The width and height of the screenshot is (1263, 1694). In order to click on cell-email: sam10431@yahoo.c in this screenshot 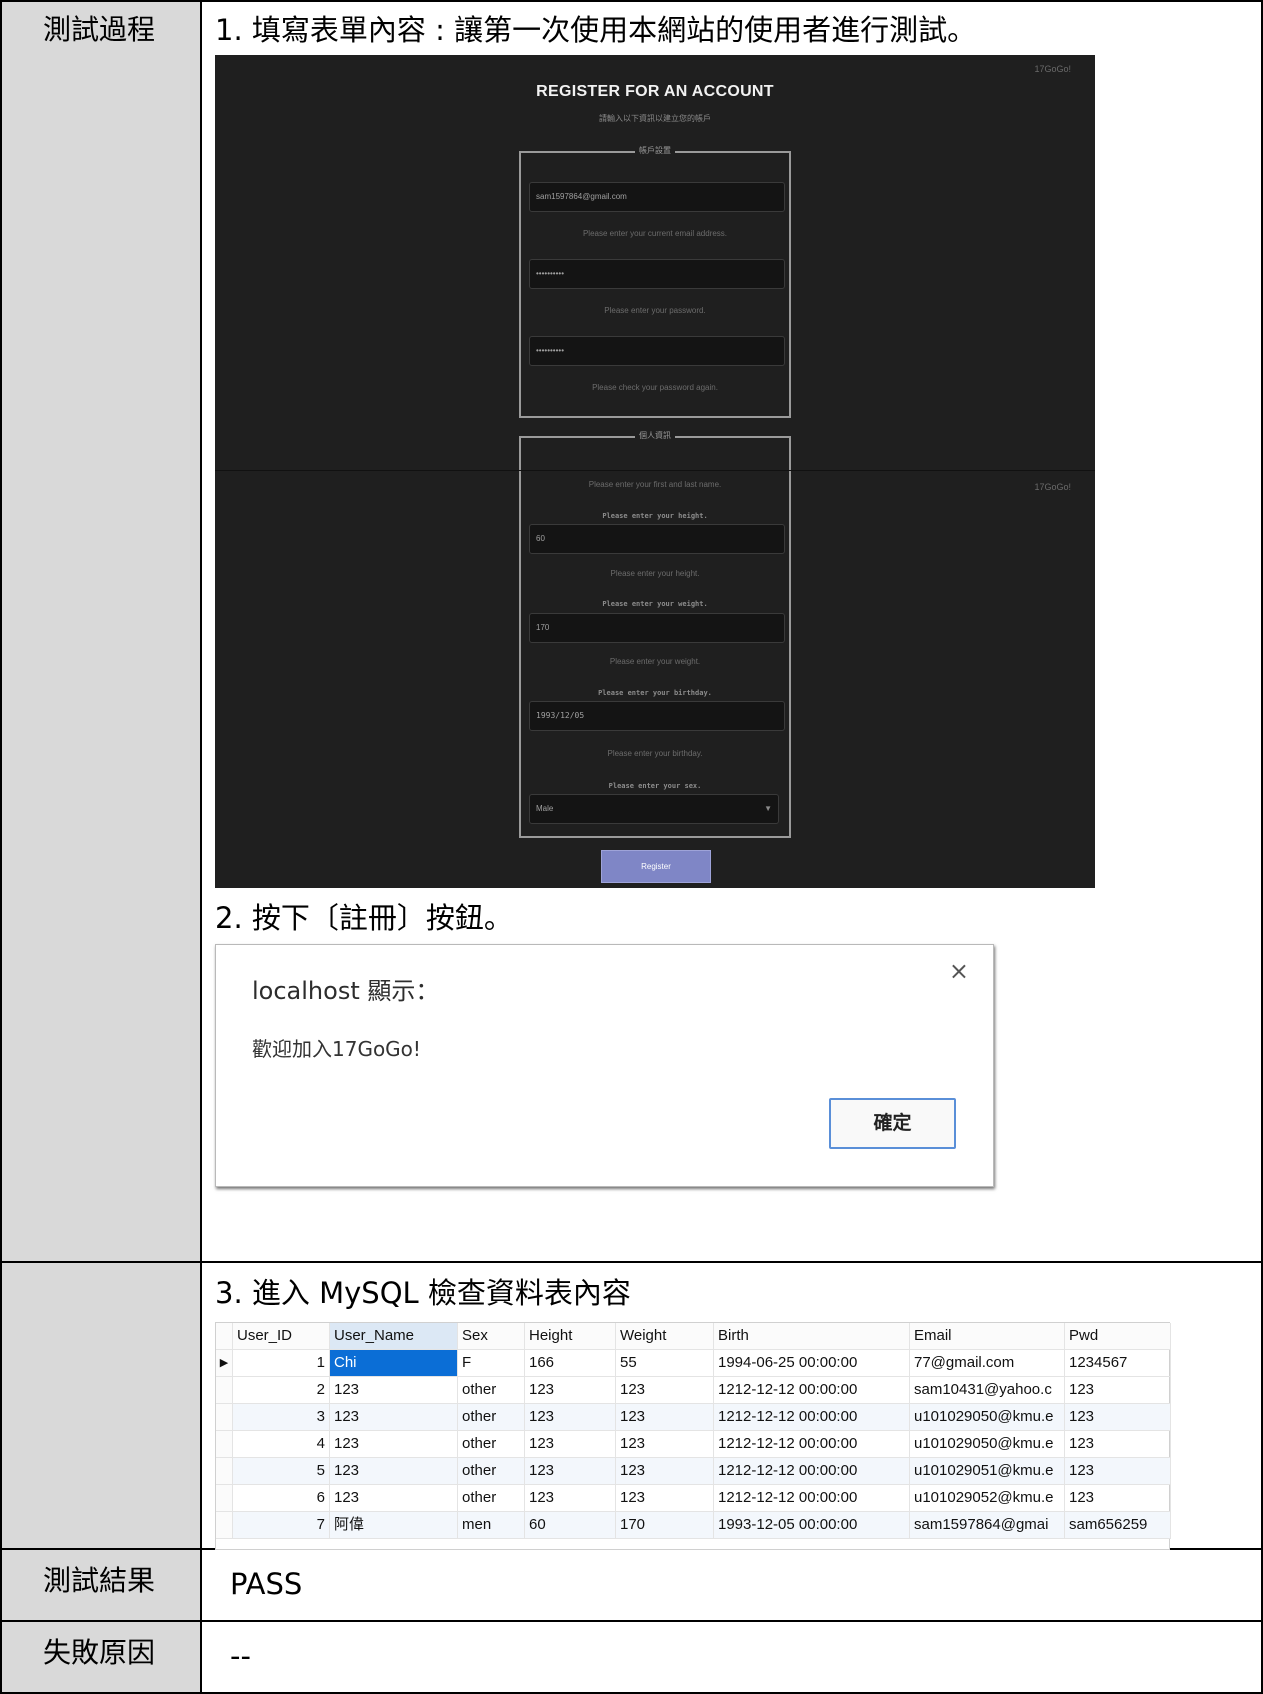, I will do `click(987, 1390)`.